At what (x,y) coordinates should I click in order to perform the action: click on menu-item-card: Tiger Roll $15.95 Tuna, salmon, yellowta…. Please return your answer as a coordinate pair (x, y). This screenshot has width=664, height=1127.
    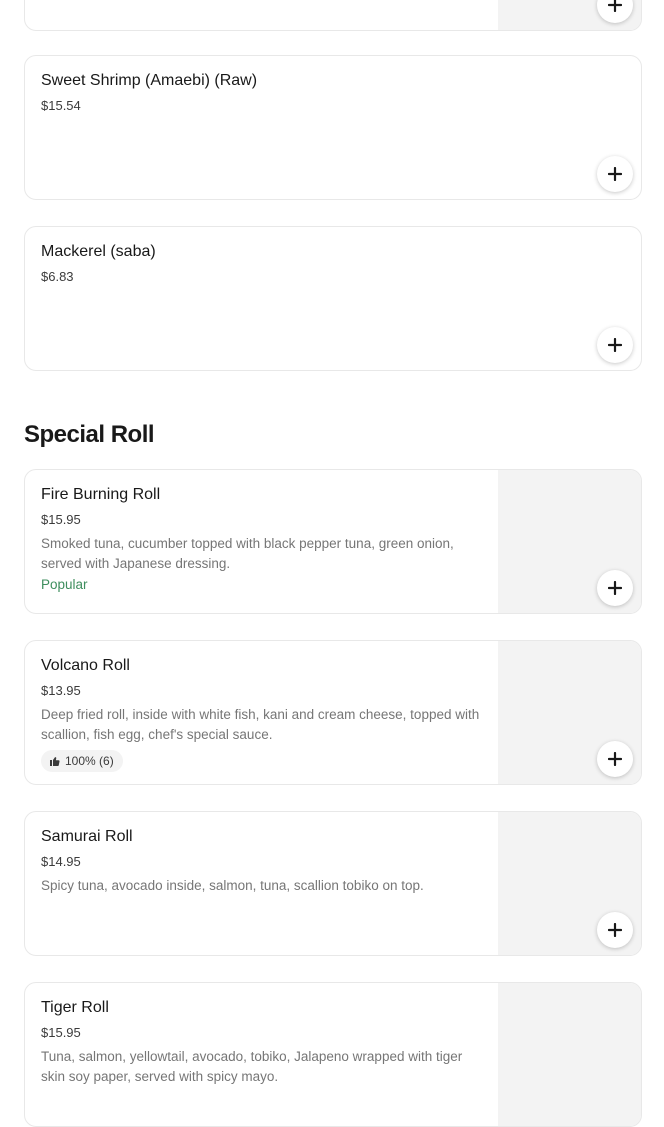
    Looking at the image, I should click on (333, 1054).